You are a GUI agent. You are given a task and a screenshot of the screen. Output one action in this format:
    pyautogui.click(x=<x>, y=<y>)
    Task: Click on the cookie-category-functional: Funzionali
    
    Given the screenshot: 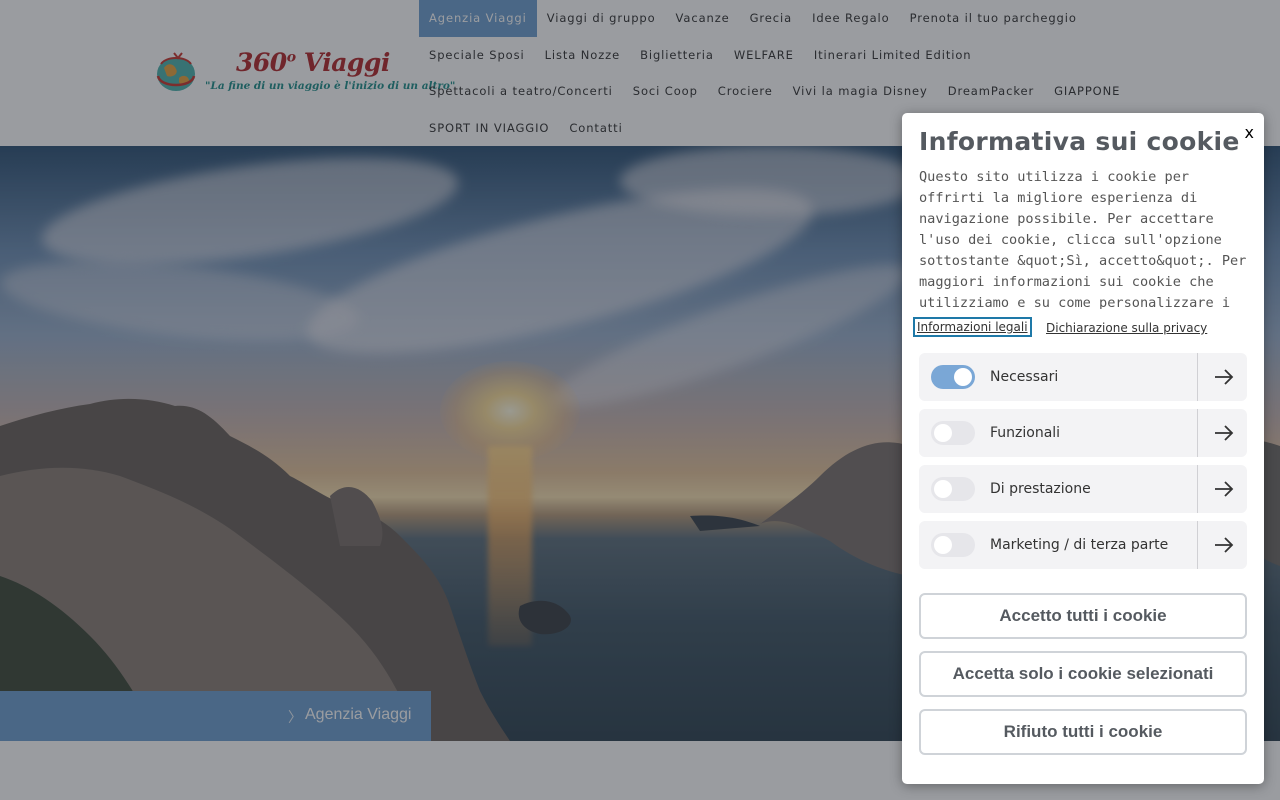 What is the action you would take?
    pyautogui.click(x=1083, y=433)
    